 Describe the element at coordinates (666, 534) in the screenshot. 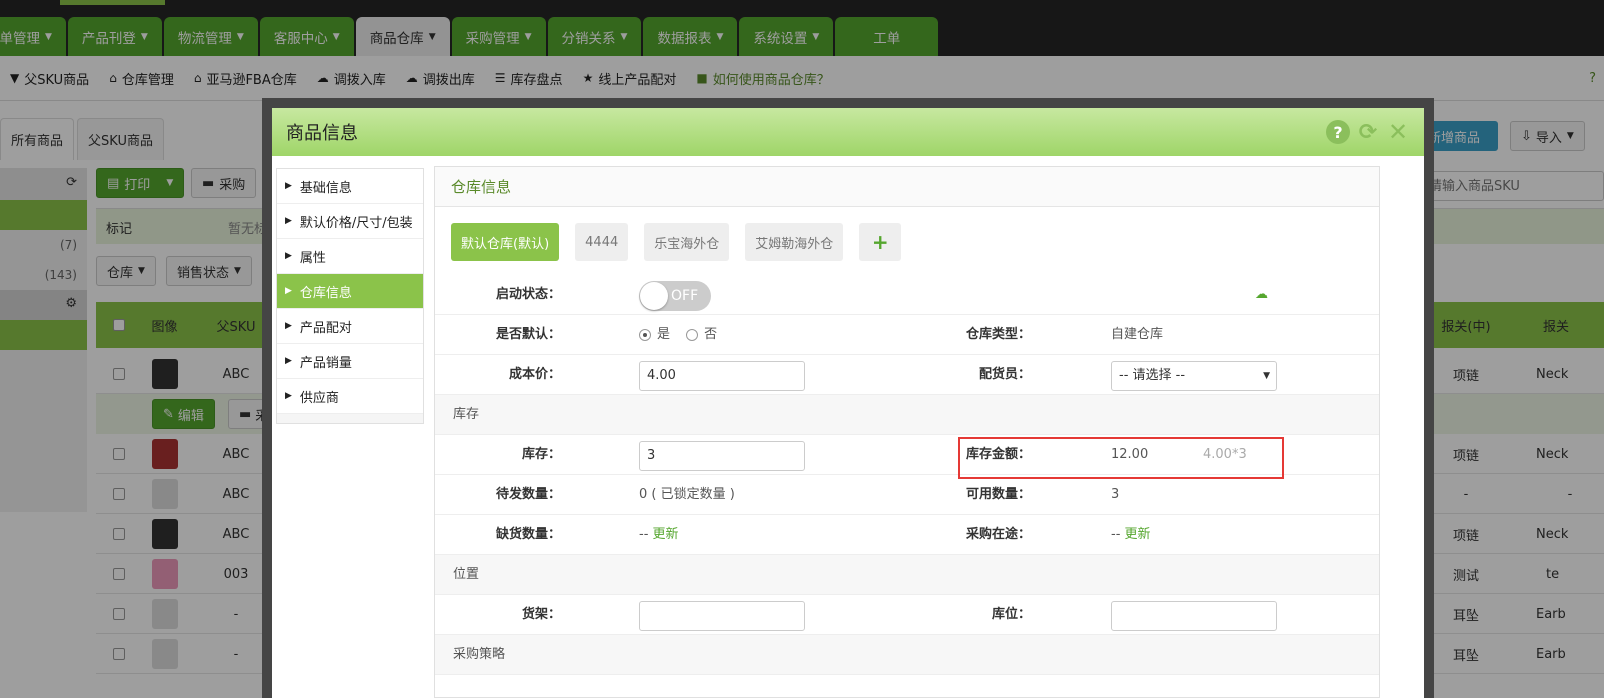

I see `shortage-update-link: 更新` at that location.